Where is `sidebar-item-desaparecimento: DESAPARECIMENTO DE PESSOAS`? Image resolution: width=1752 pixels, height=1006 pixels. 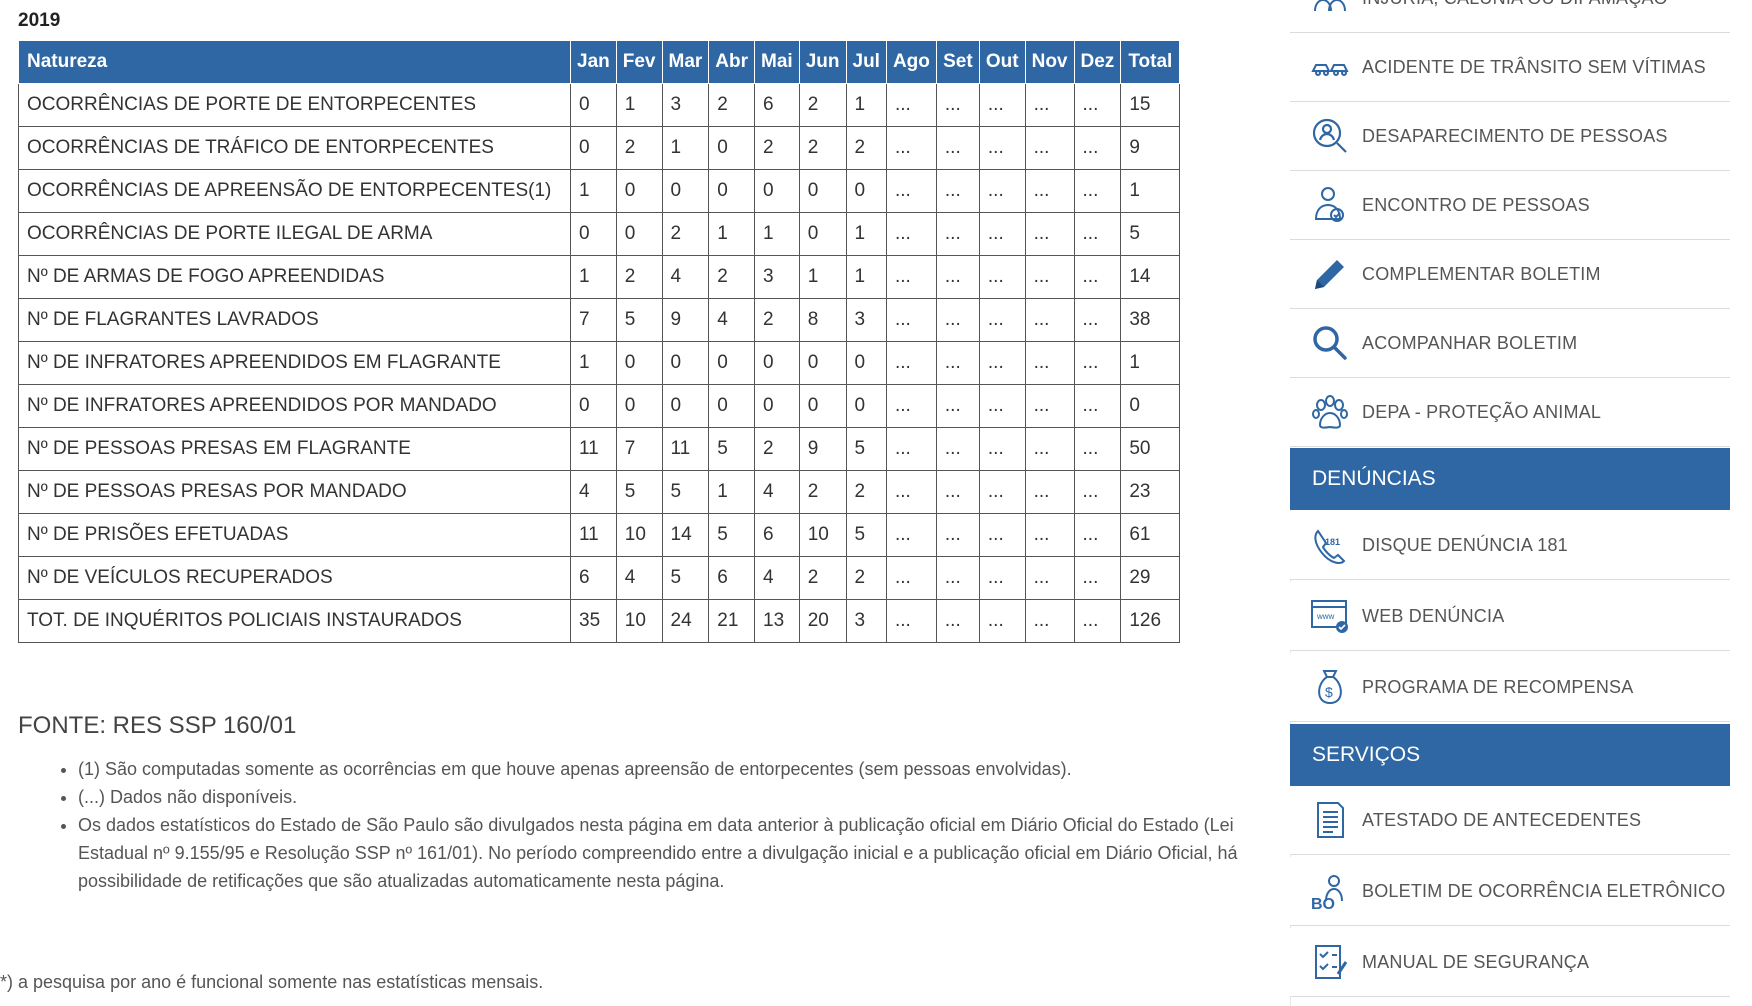 sidebar-item-desaparecimento: DESAPARECIMENTO DE PESSOAS is located at coordinates (1510, 136).